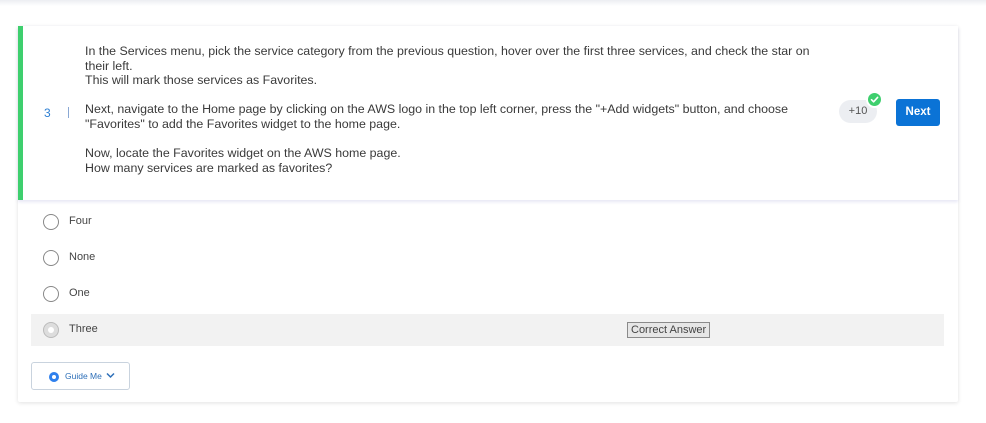  Describe the element at coordinates (669, 330) in the screenshot. I see `correct-answer-tag: Correct Answer` at that location.